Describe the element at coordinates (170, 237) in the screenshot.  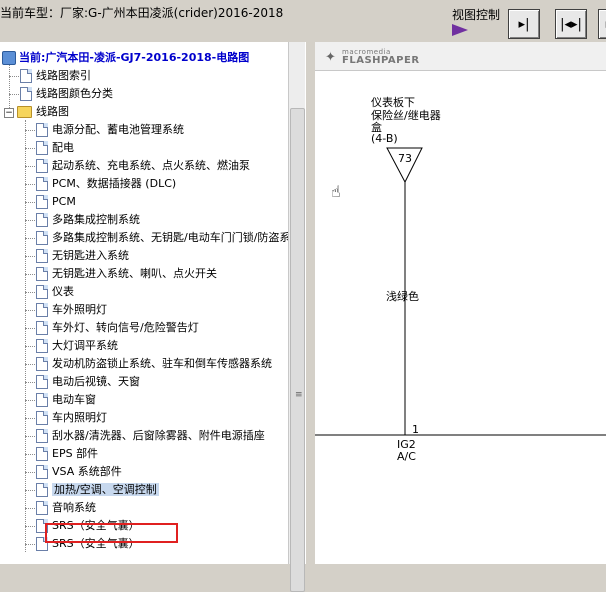
I see `tree-item-label: 多路集成控制系统、无钥匙/电动车门门锁/防盗系` at that location.